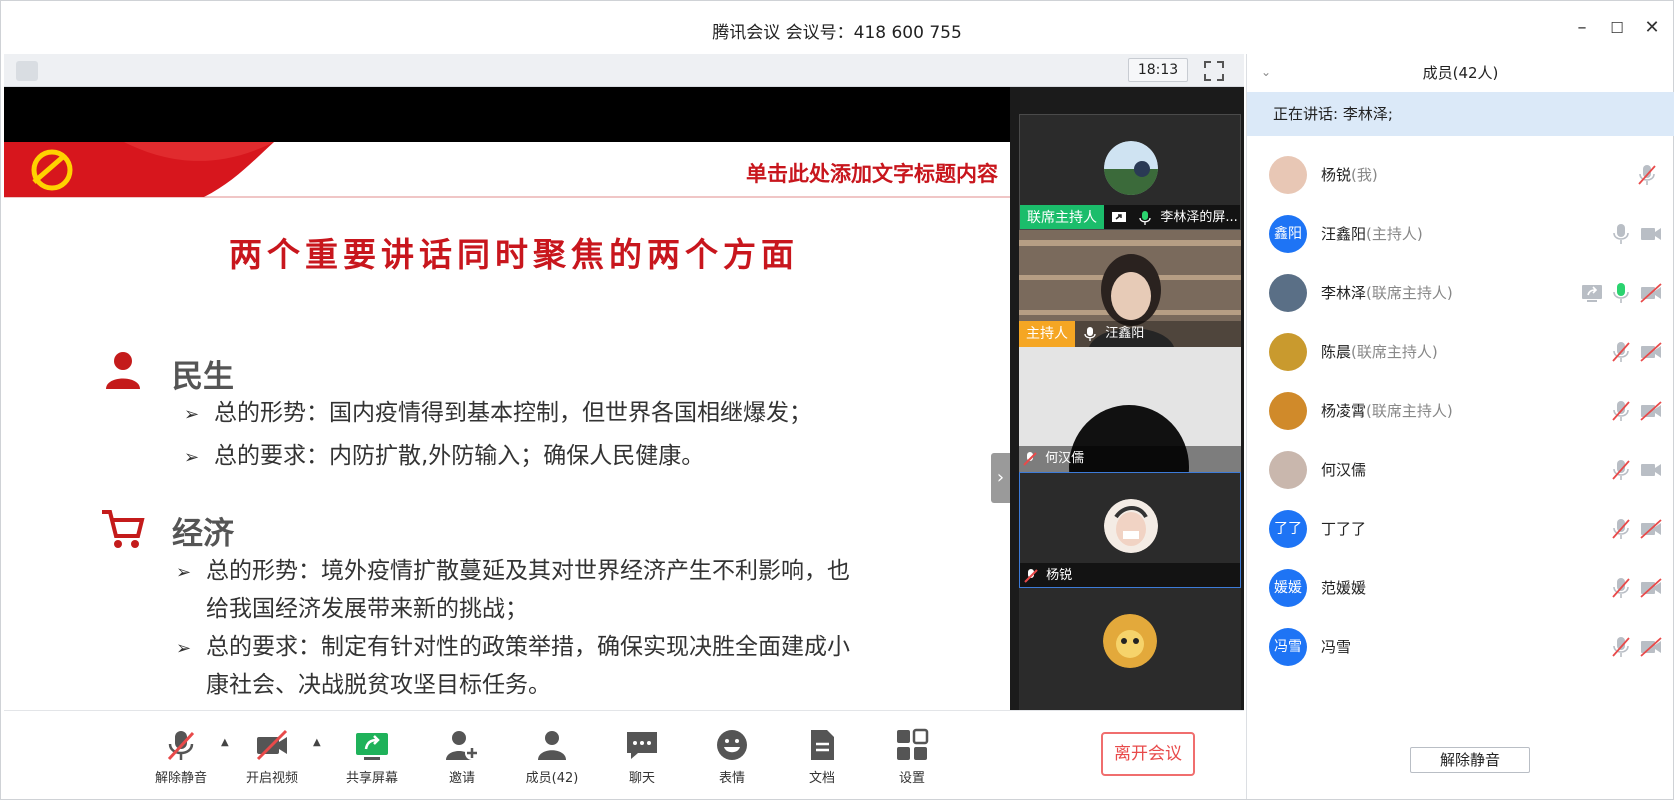  What do you see at coordinates (552, 745) in the screenshot?
I see `members-icon` at bounding box center [552, 745].